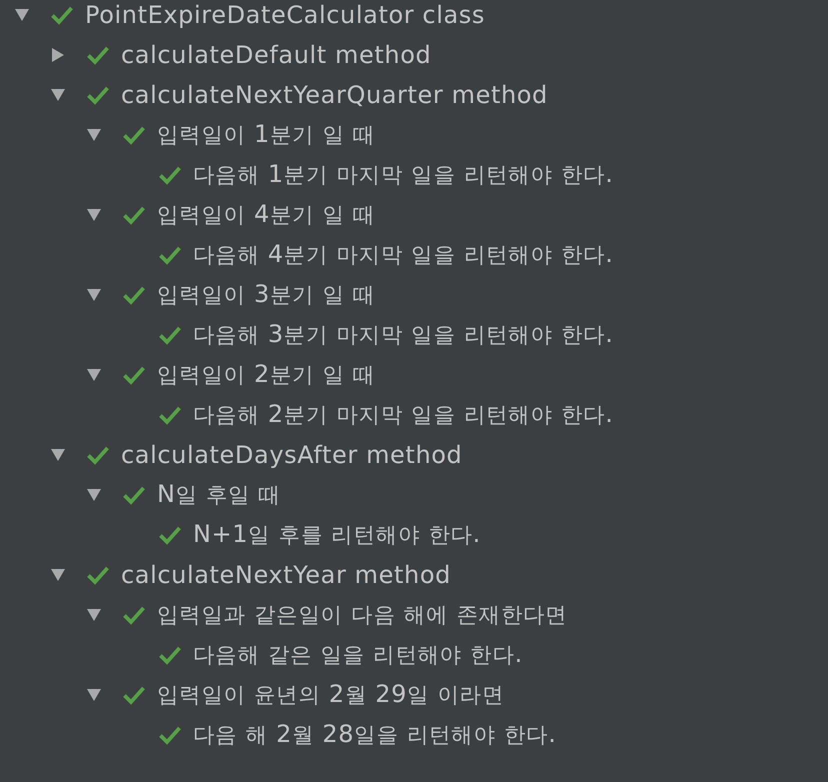 The width and height of the screenshot is (828, 782). I want to click on test-name-label: N일 후일 때, so click(219, 495).